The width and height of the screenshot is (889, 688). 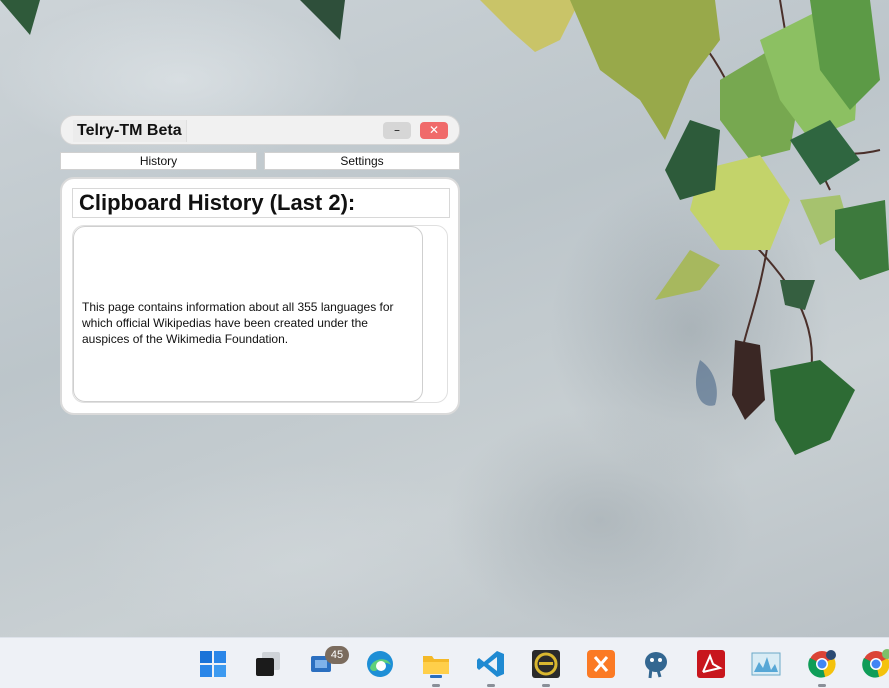 What do you see at coordinates (380, 664) in the screenshot?
I see `edge-icon` at bounding box center [380, 664].